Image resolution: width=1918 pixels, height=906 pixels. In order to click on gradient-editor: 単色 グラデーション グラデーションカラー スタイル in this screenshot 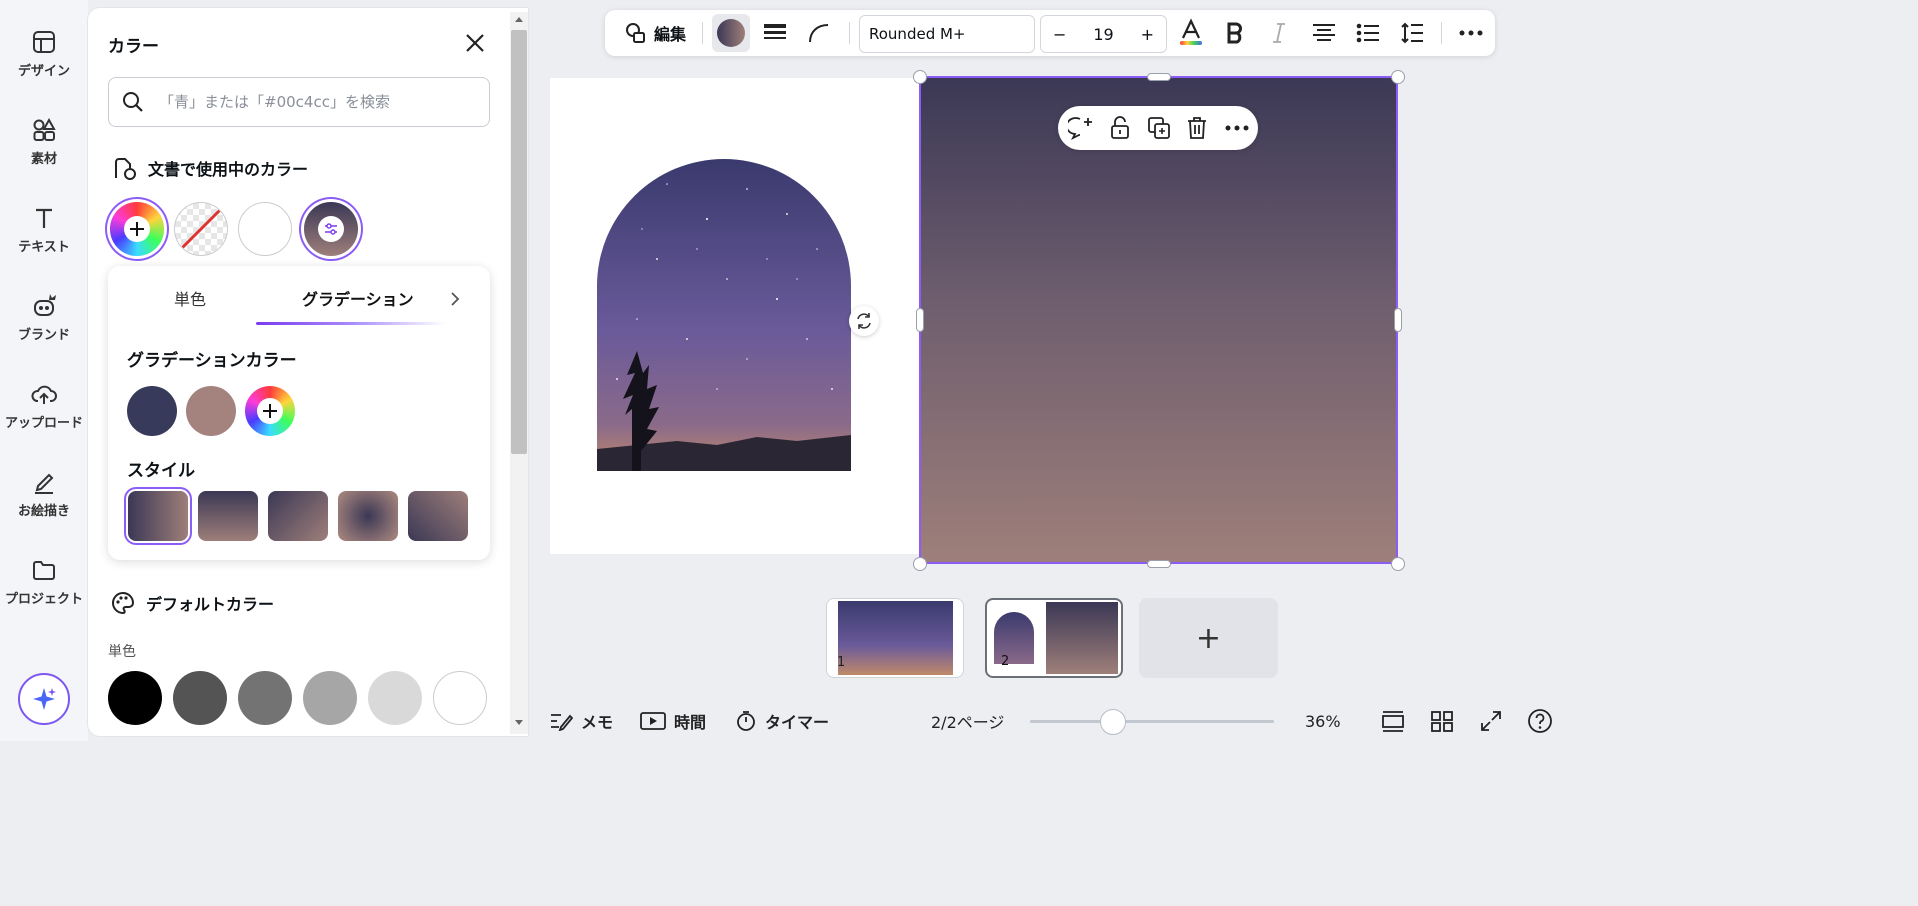, I will do `click(299, 413)`.